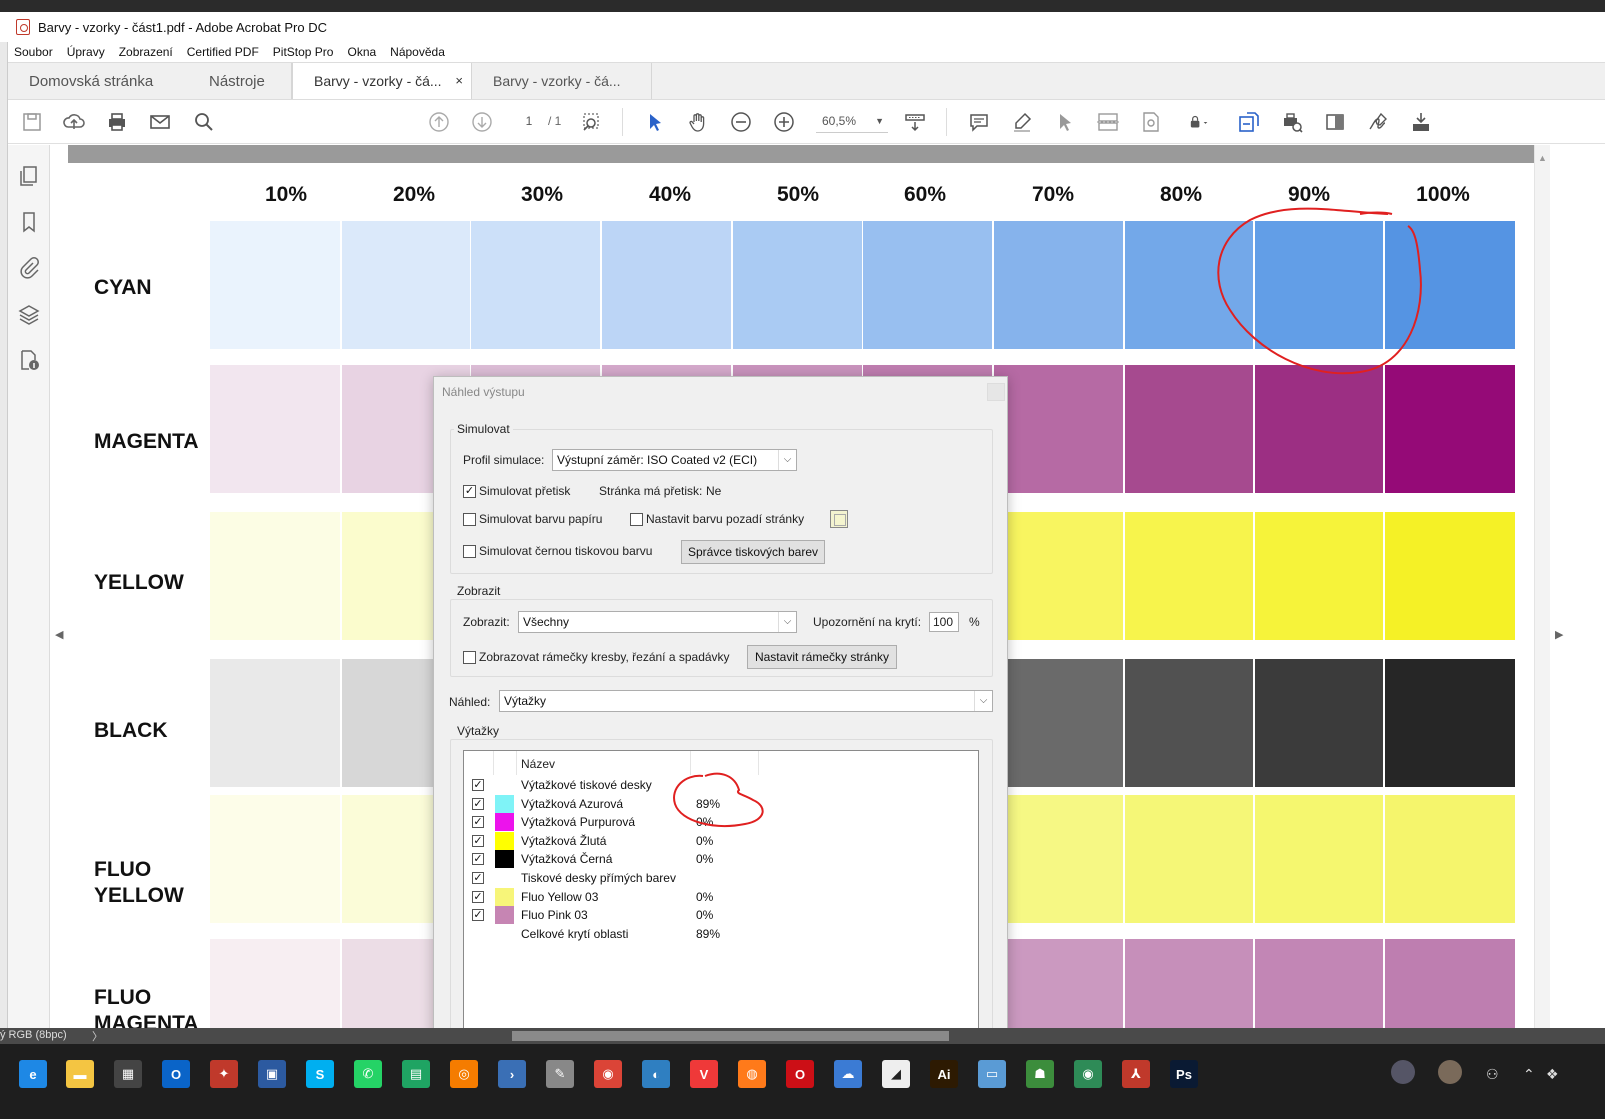 Image resolution: width=1605 pixels, height=1119 pixels. I want to click on hand-tool-icon, so click(698, 122).